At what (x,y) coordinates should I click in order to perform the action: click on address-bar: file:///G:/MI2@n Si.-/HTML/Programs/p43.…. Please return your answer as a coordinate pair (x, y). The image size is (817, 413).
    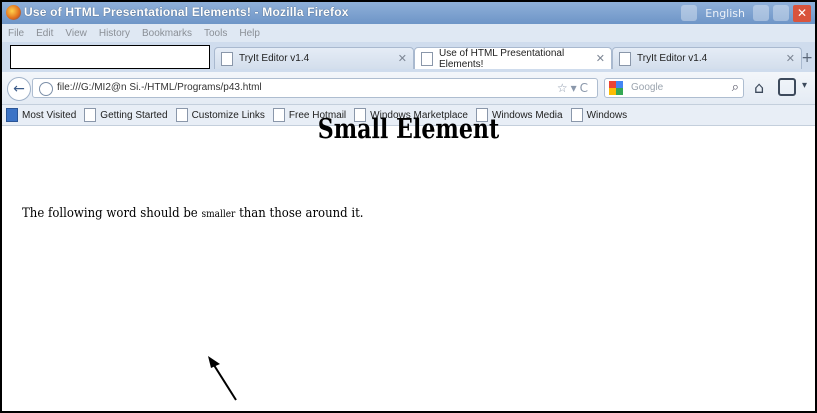
    Looking at the image, I should click on (315, 88).